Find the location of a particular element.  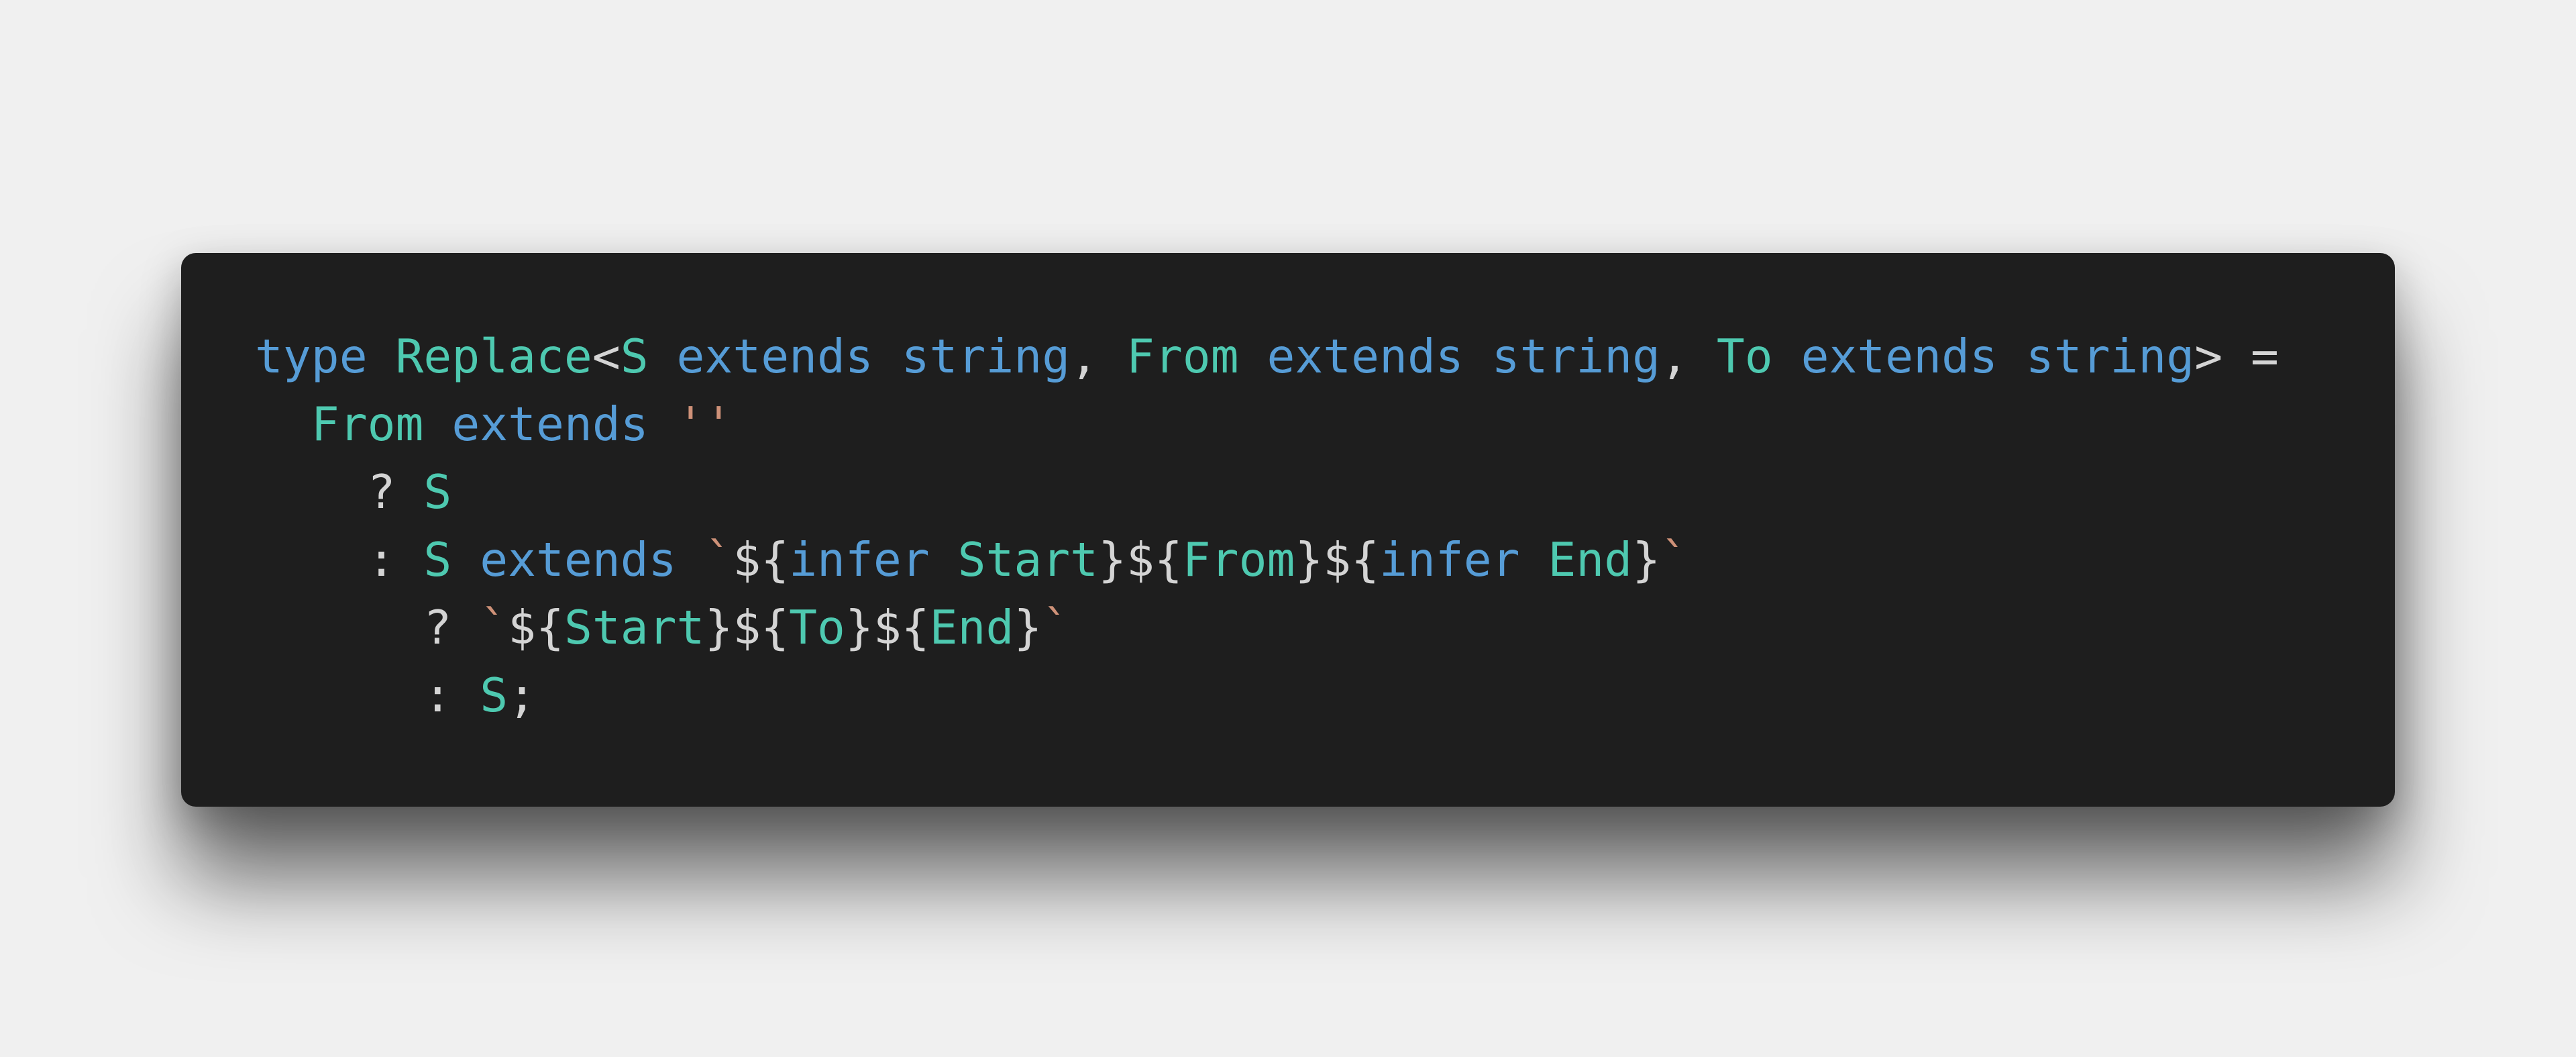

code-line: : S; is located at coordinates (1267, 695).